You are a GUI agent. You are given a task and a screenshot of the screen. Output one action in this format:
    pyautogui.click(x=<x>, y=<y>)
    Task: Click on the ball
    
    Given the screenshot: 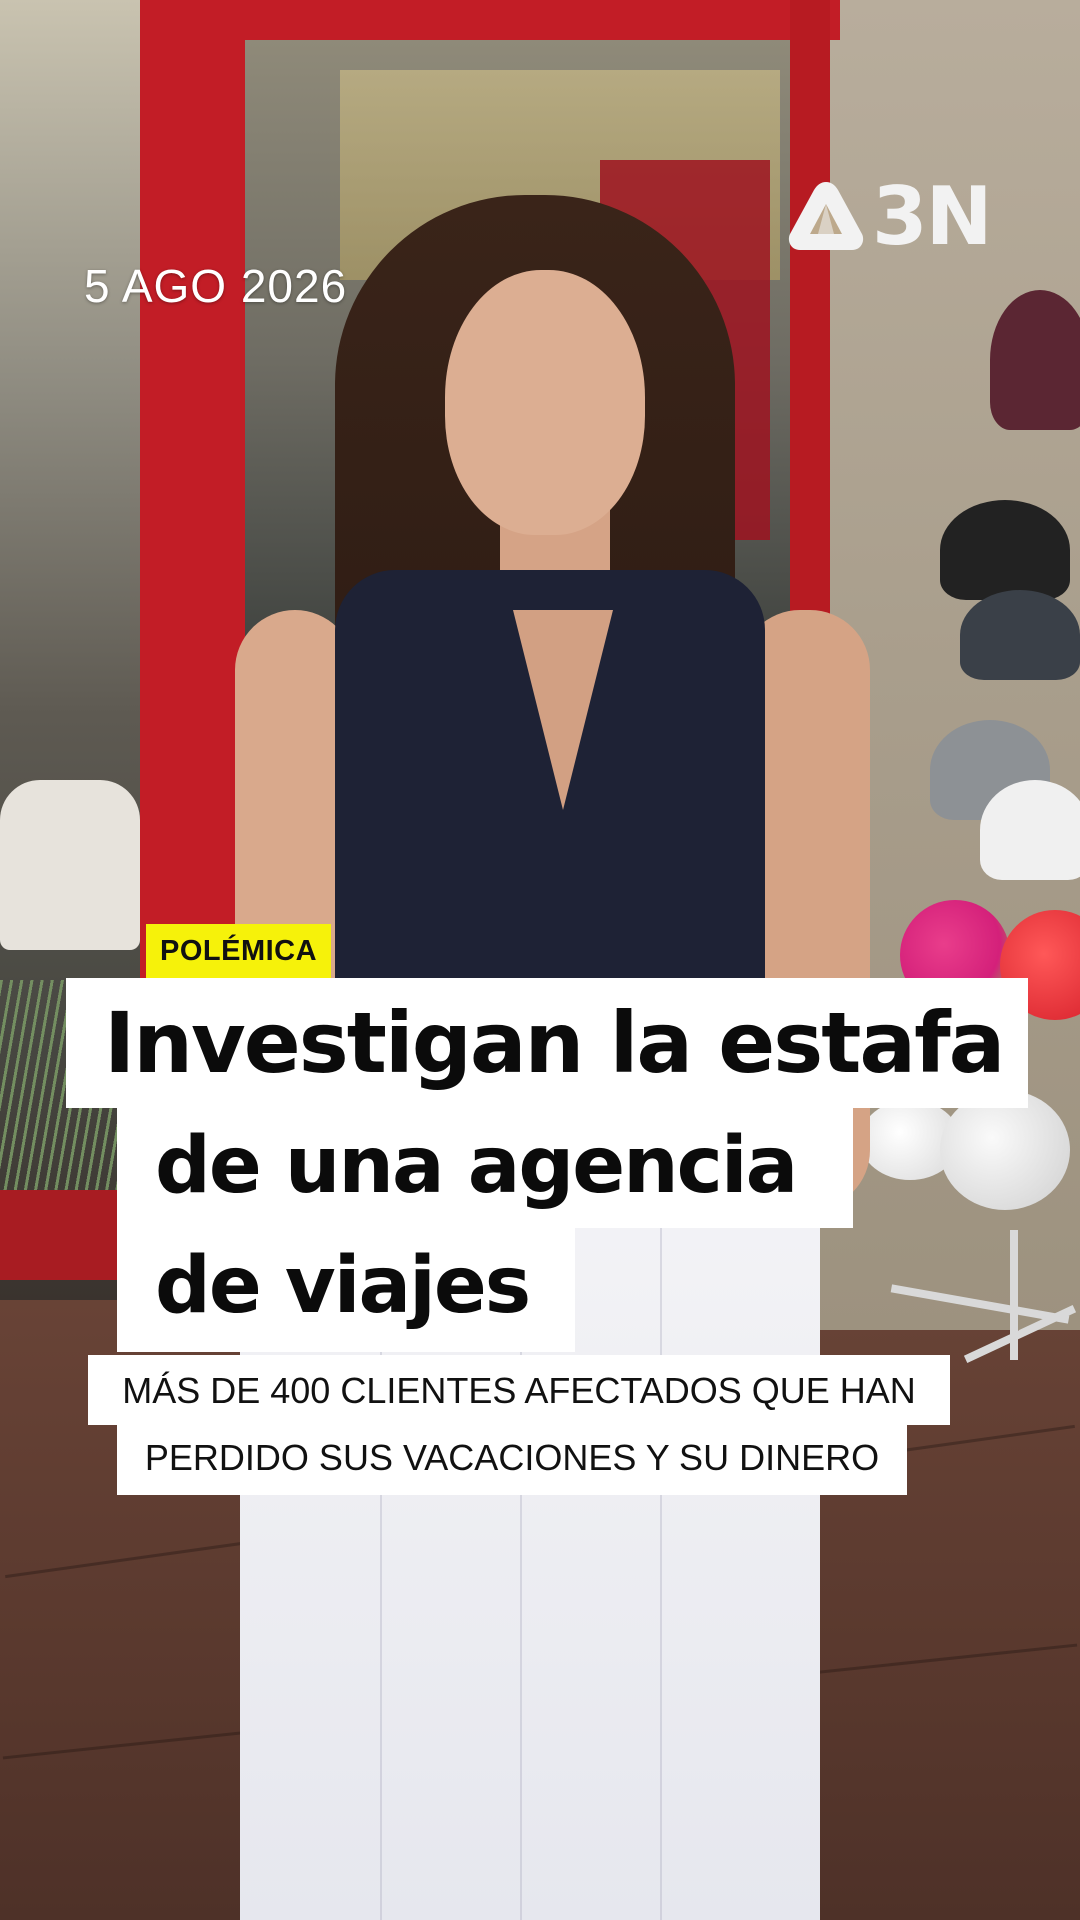 What is the action you would take?
    pyautogui.click(x=1005, y=1150)
    